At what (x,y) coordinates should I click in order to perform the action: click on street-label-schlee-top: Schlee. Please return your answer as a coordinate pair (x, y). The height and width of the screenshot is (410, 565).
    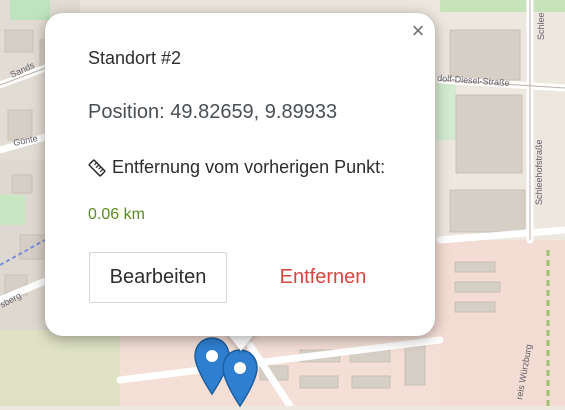
    Looking at the image, I should click on (541, 26).